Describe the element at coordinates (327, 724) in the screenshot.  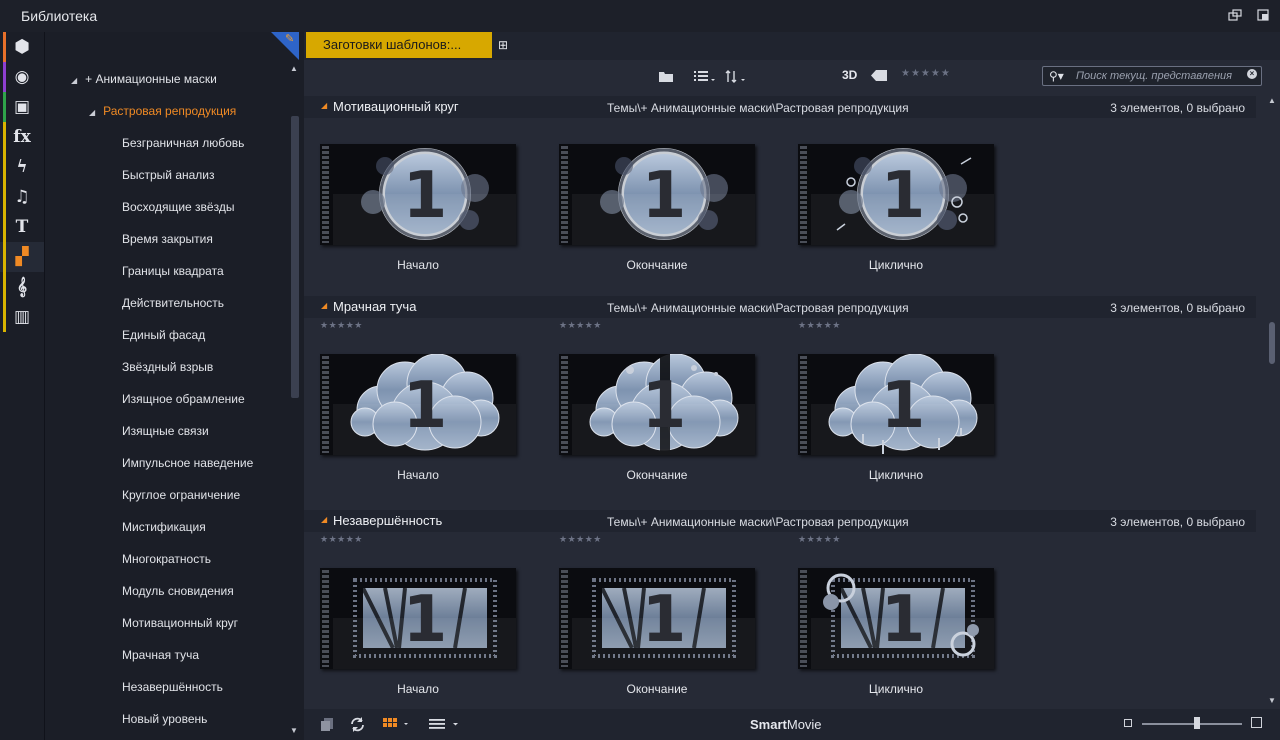
I see `copy-icon` at that location.